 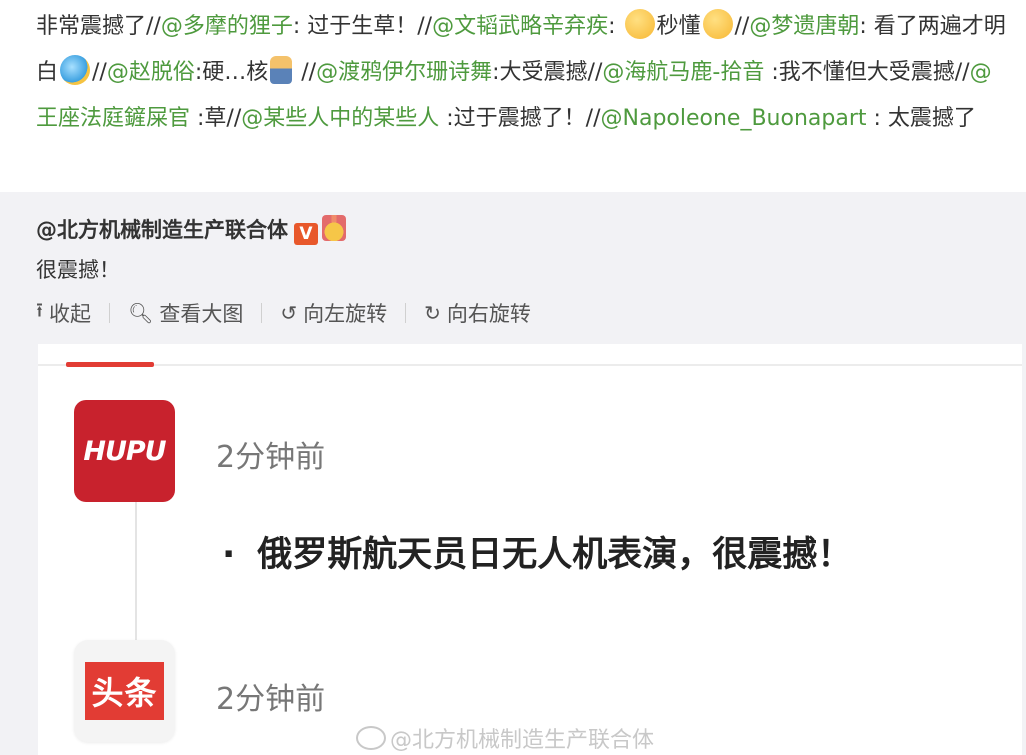 What do you see at coordinates (371, 738) in the screenshot?
I see `weibo-logo-icon` at bounding box center [371, 738].